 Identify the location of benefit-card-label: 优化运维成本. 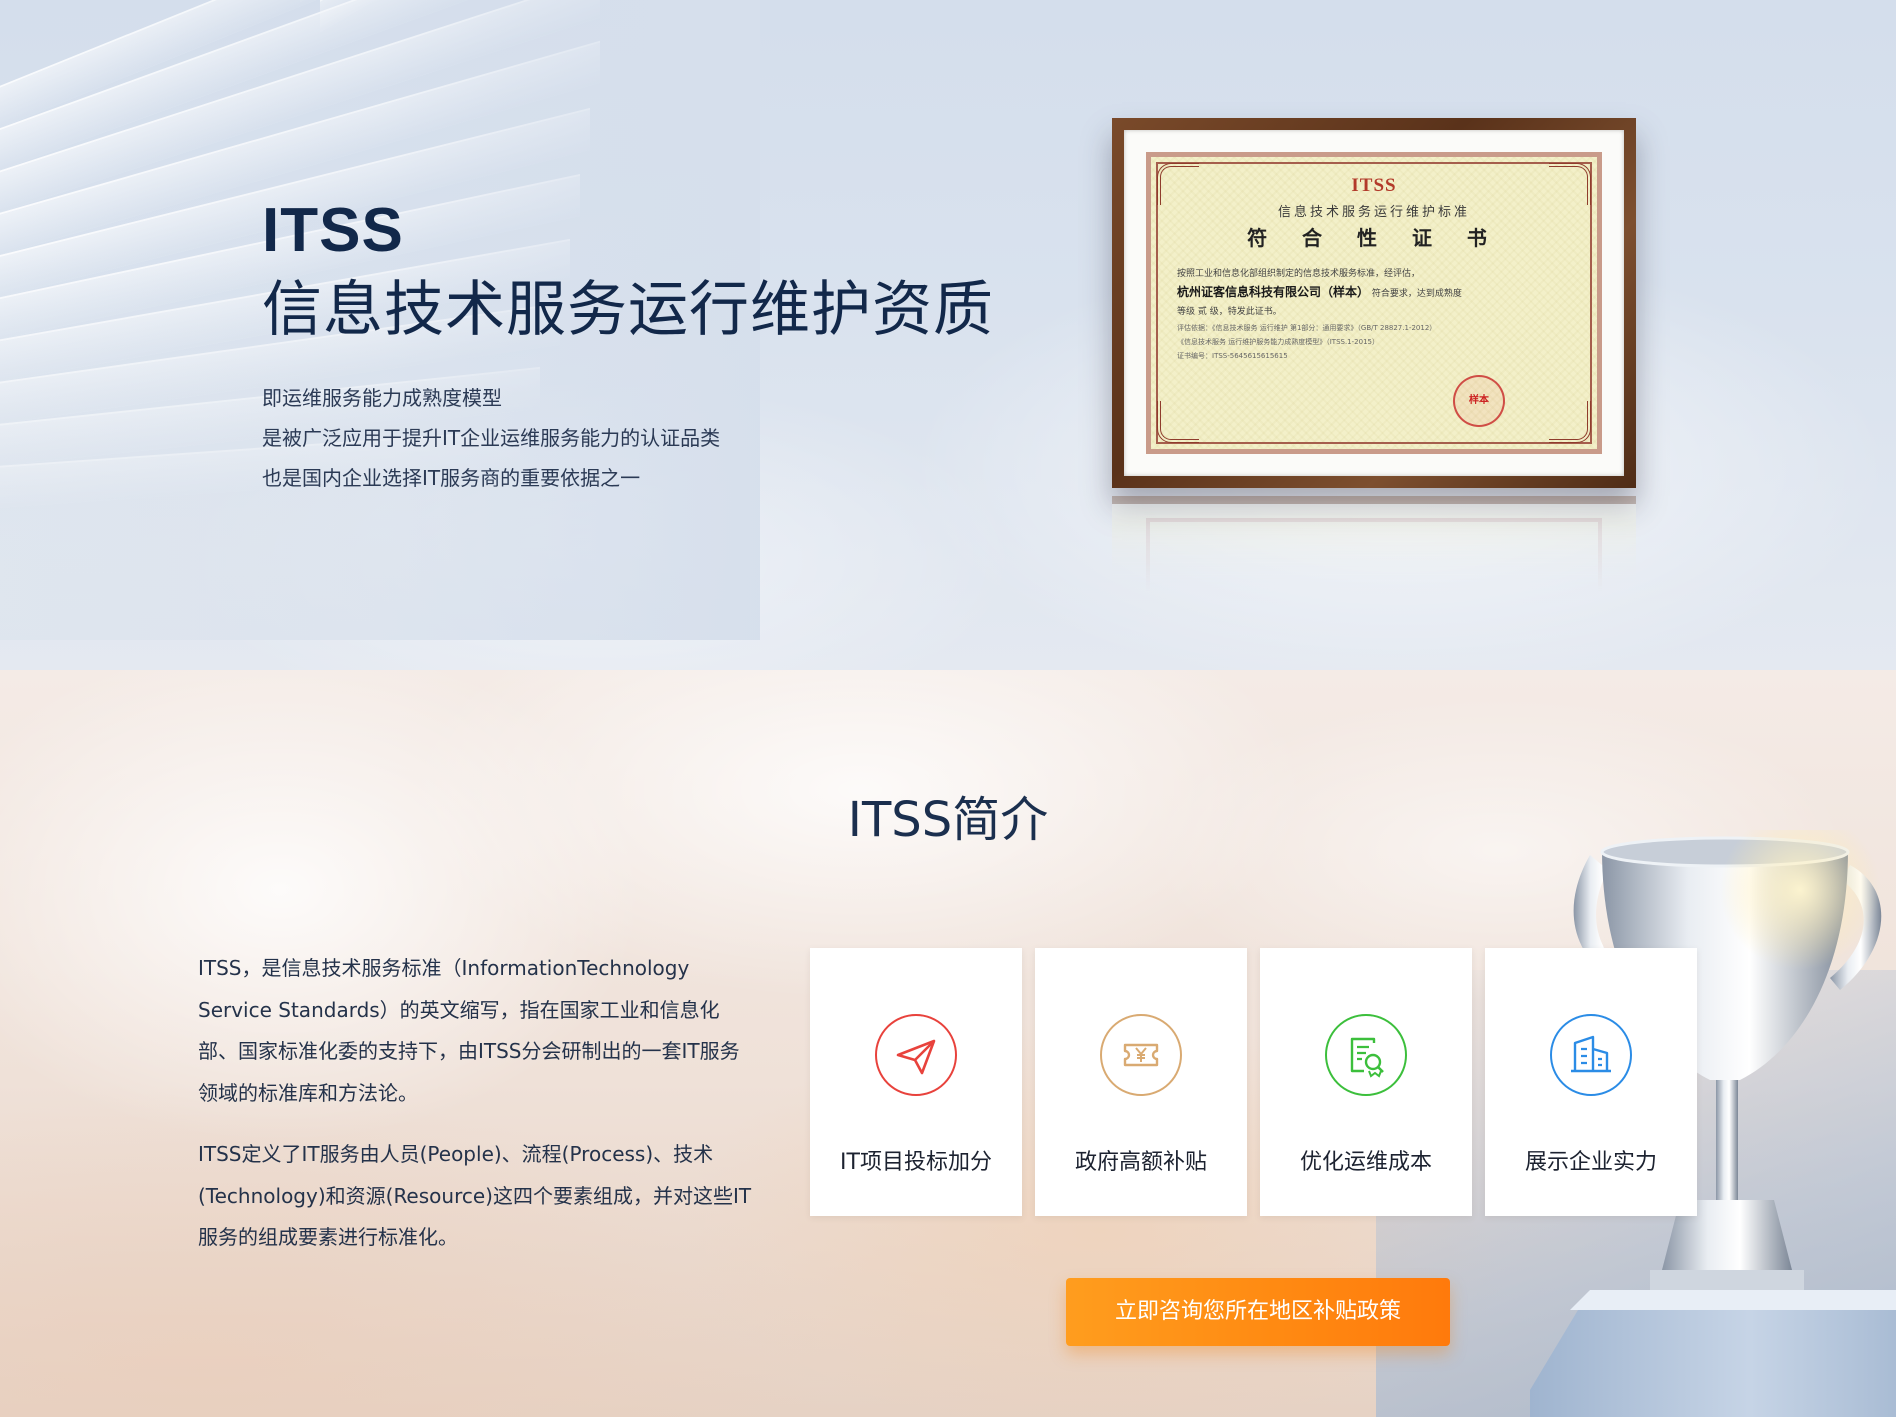
(1365, 1162).